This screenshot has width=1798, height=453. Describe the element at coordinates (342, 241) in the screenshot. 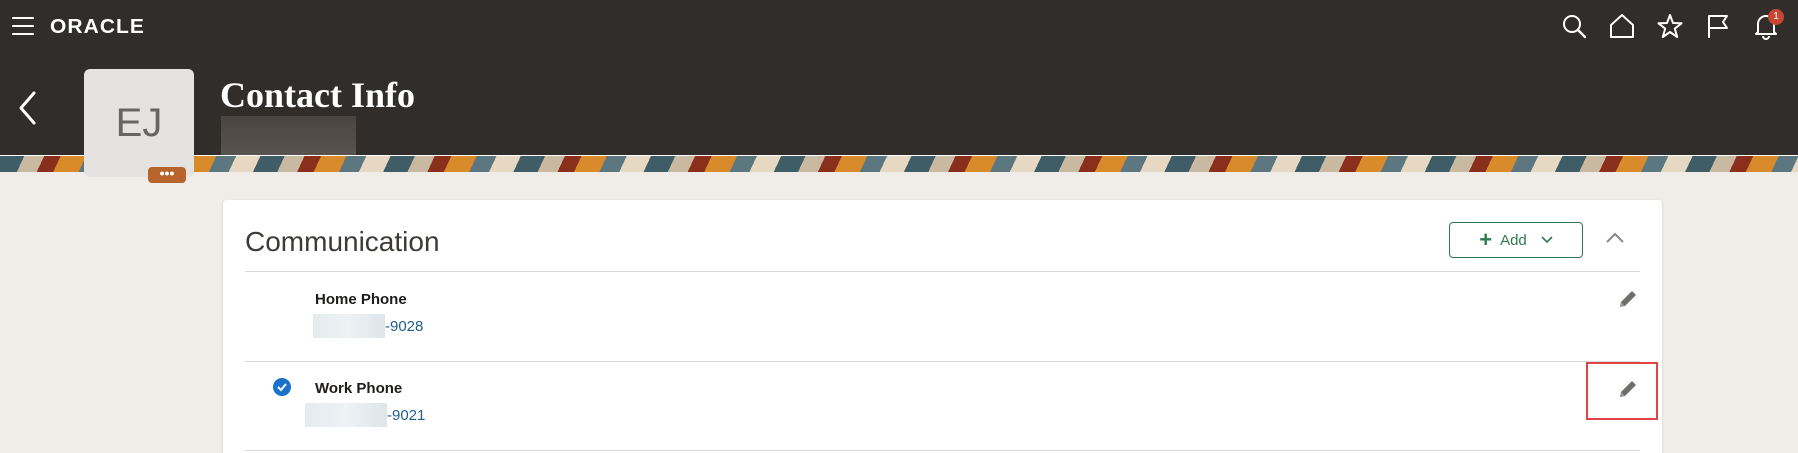

I see `section-title: Communication` at that location.